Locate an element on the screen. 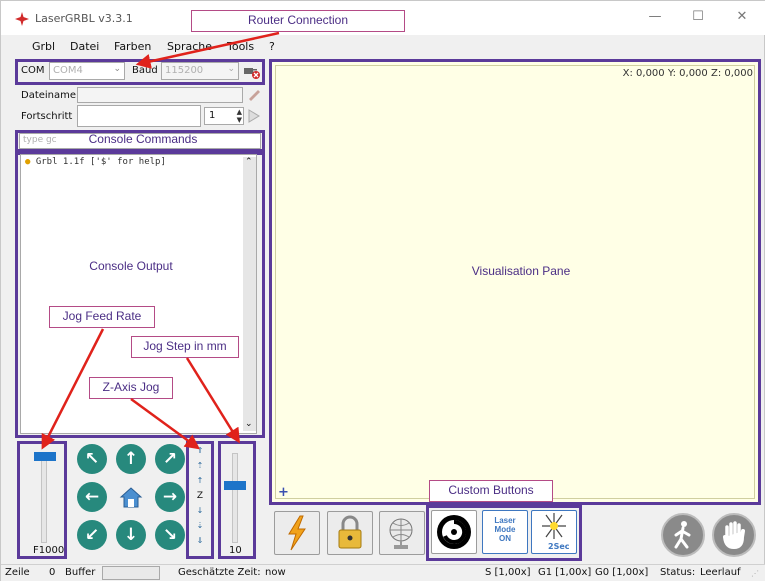 The width and height of the screenshot is (765, 581). laser-mode-label: Laser Mode ON is located at coordinates (505, 529).